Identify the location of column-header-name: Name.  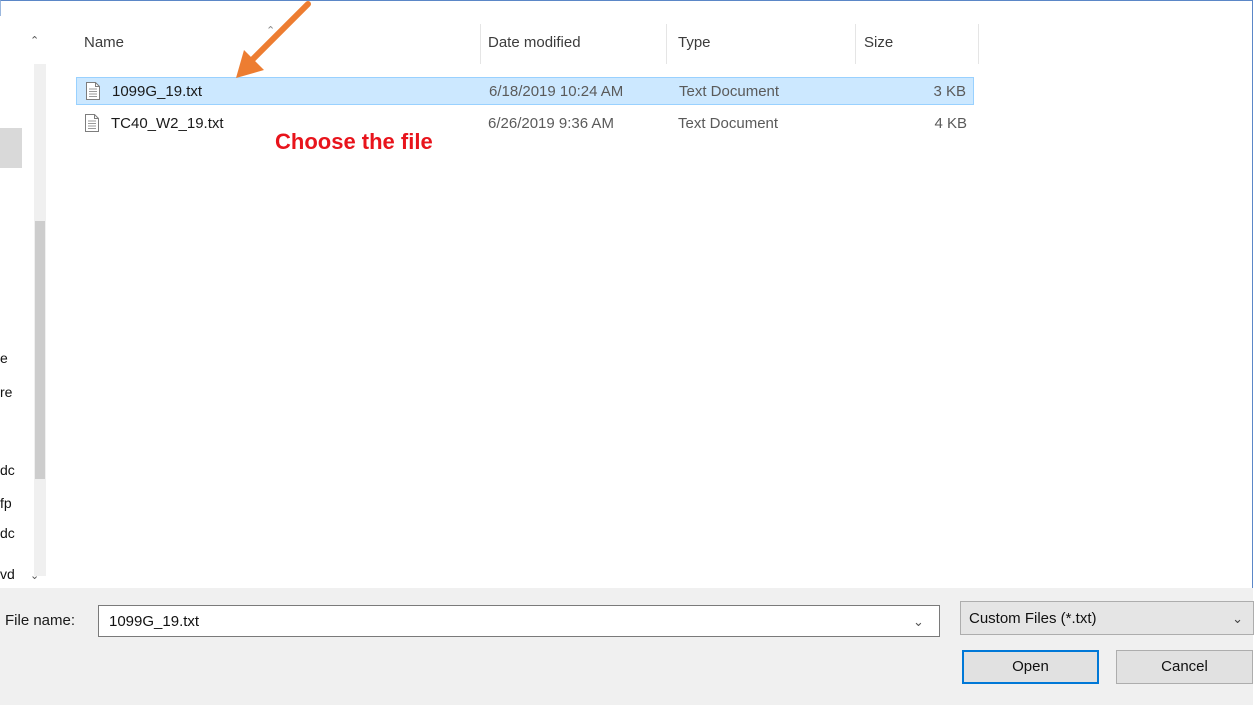
(104, 42).